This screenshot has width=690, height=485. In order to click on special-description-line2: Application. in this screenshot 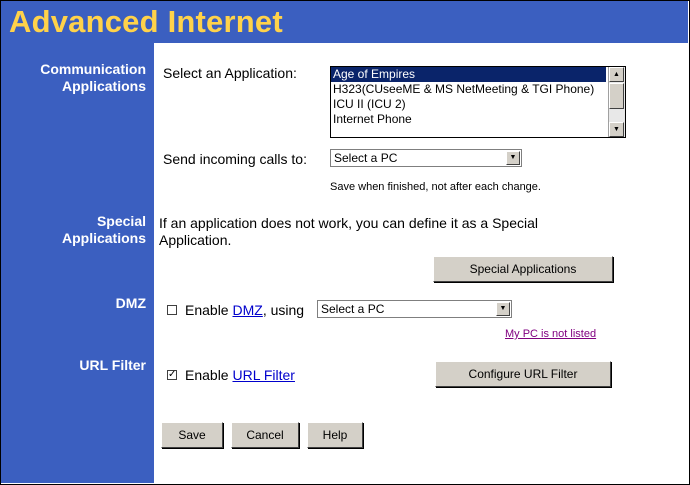, I will do `click(195, 240)`.